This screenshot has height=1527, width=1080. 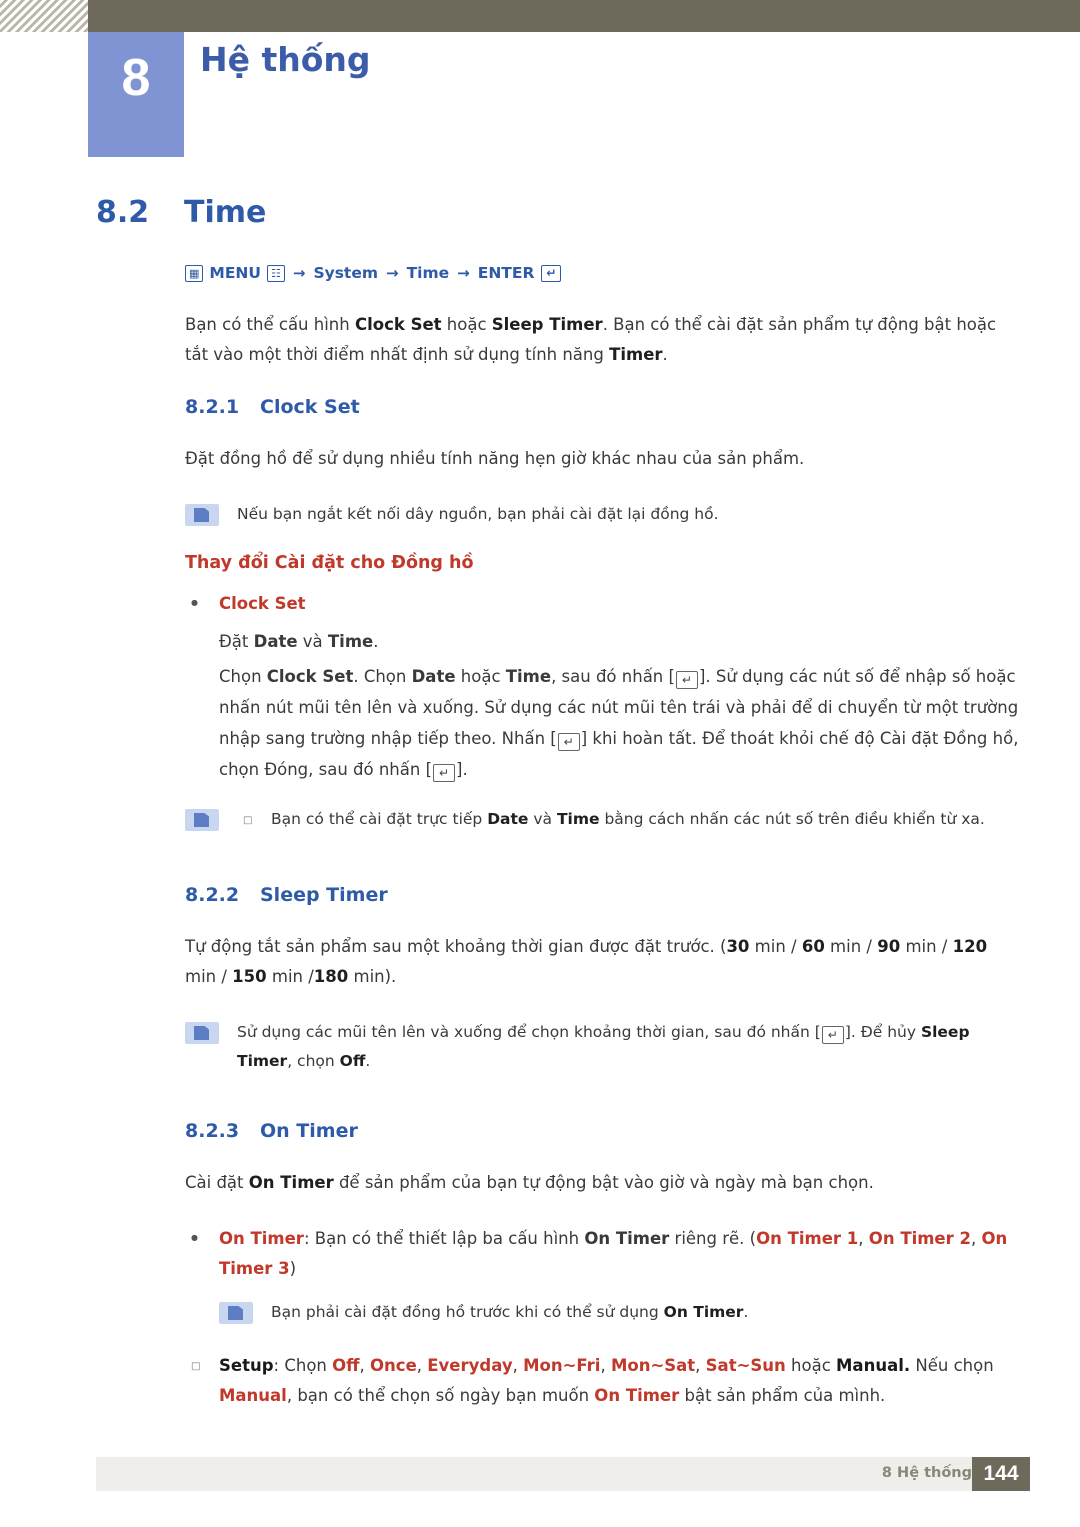 I want to click on menu-enter-label: ENTER, so click(x=506, y=273).